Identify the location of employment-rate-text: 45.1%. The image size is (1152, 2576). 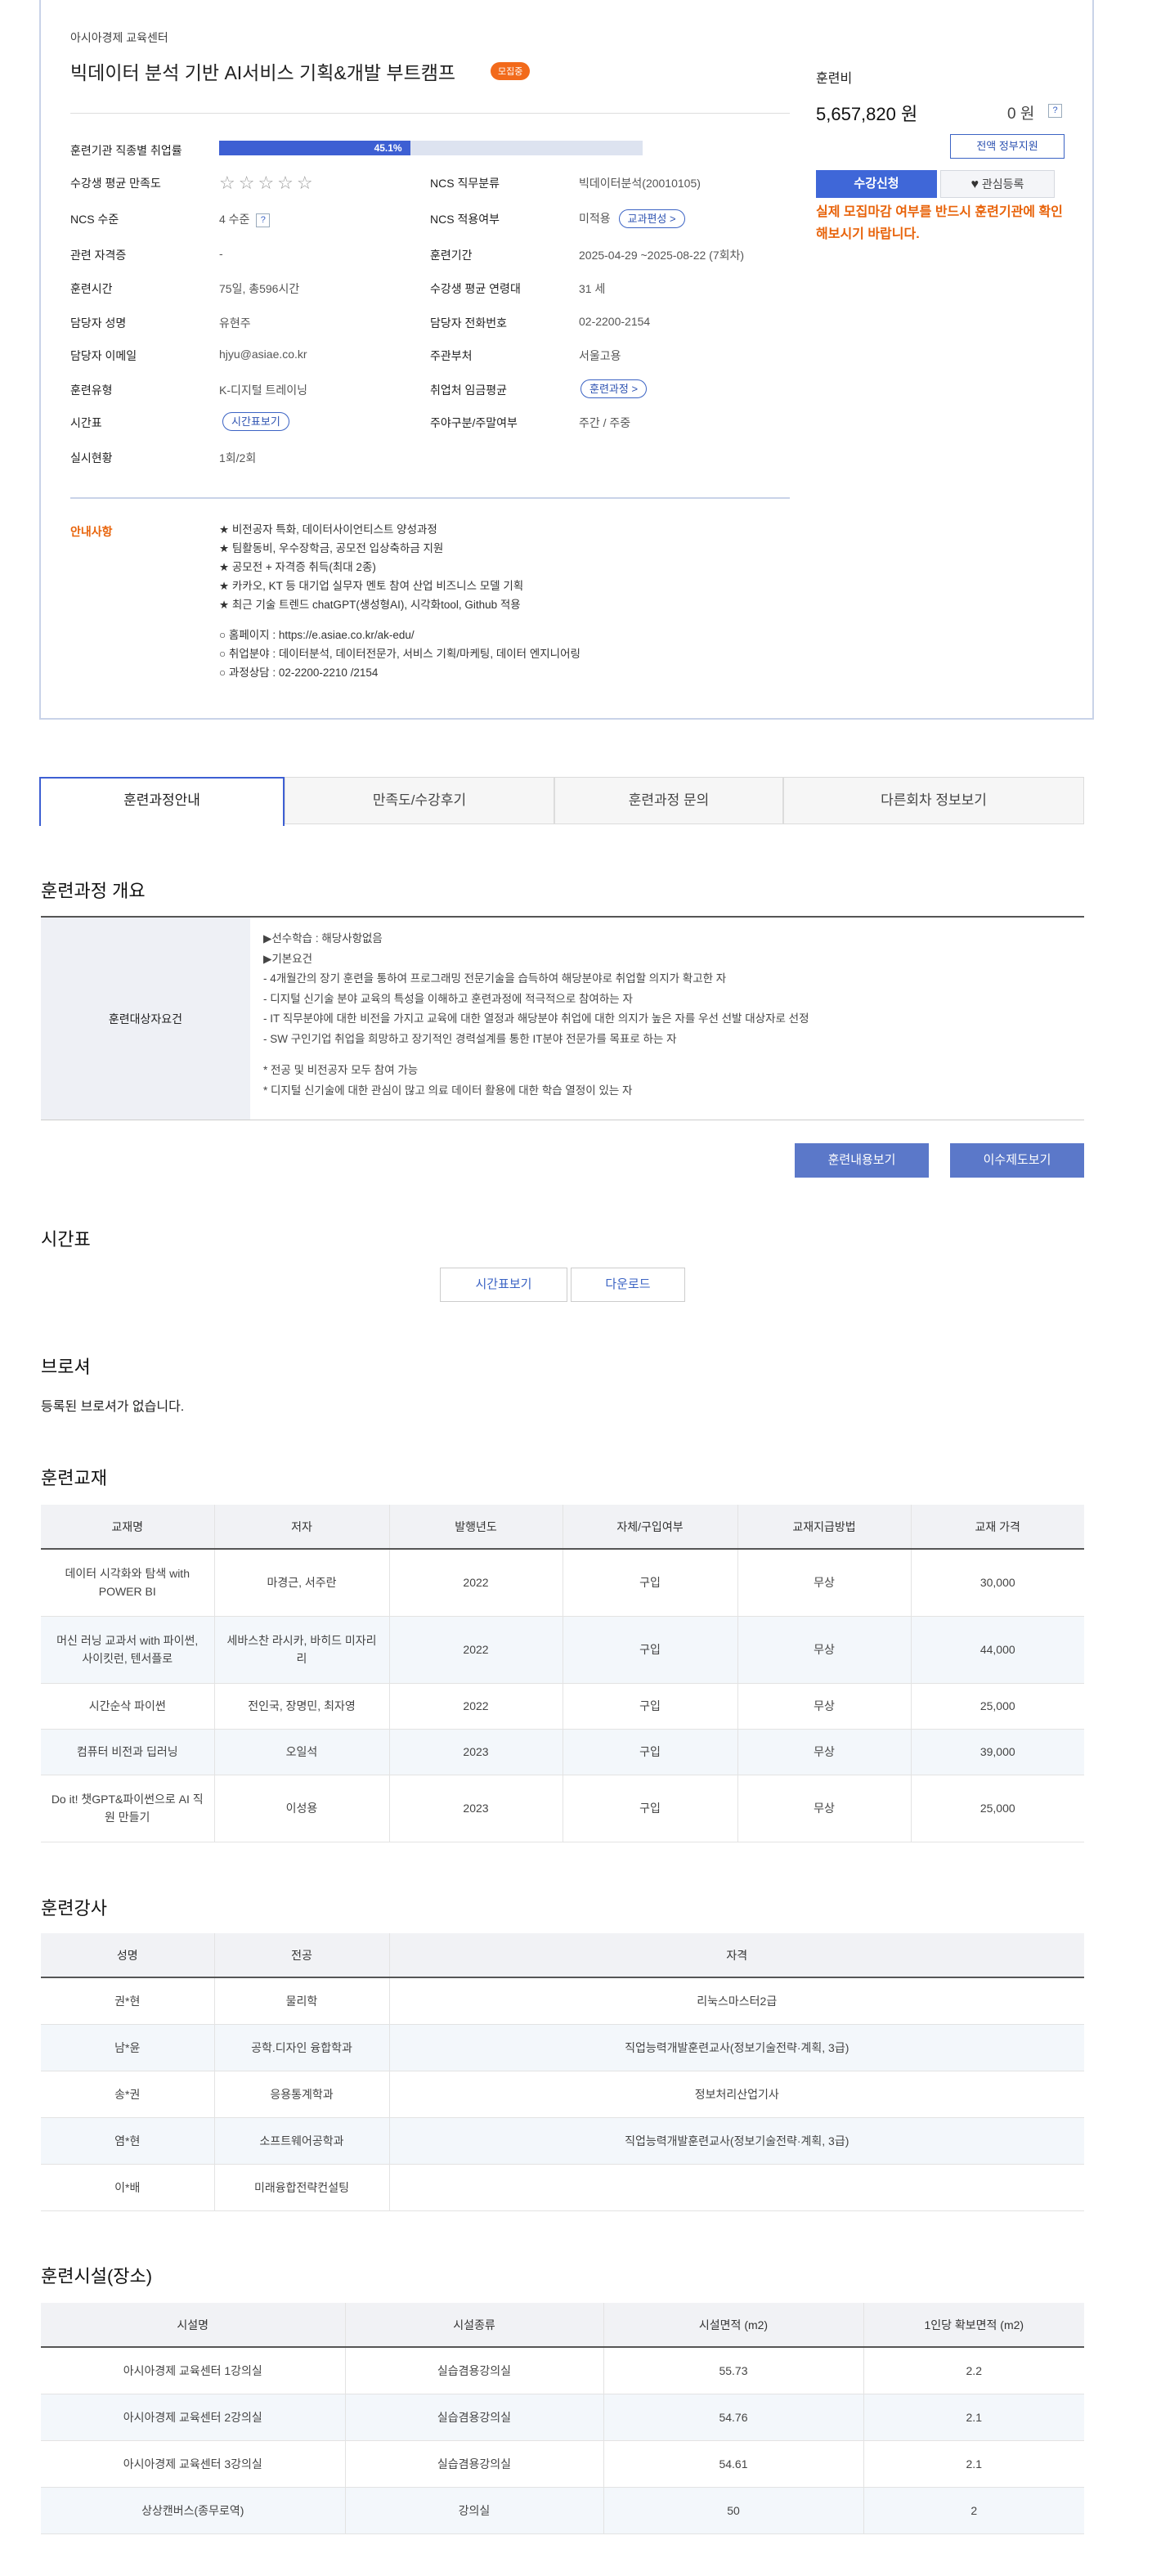
(388, 148).